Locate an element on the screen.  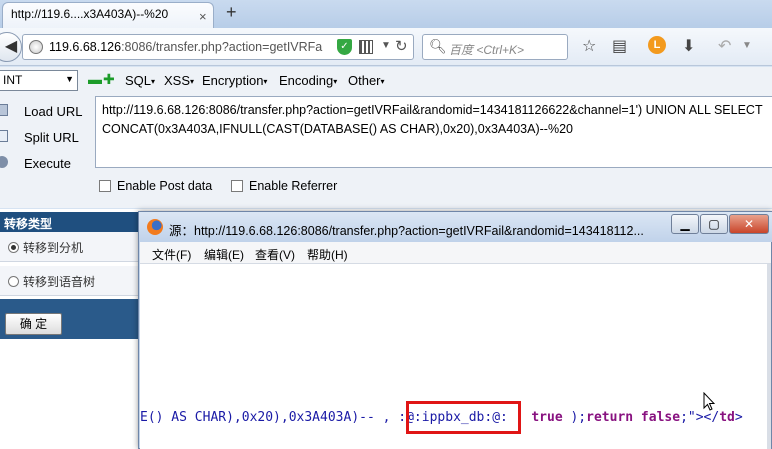
maximize-button: ▢ is located at coordinates (714, 224).